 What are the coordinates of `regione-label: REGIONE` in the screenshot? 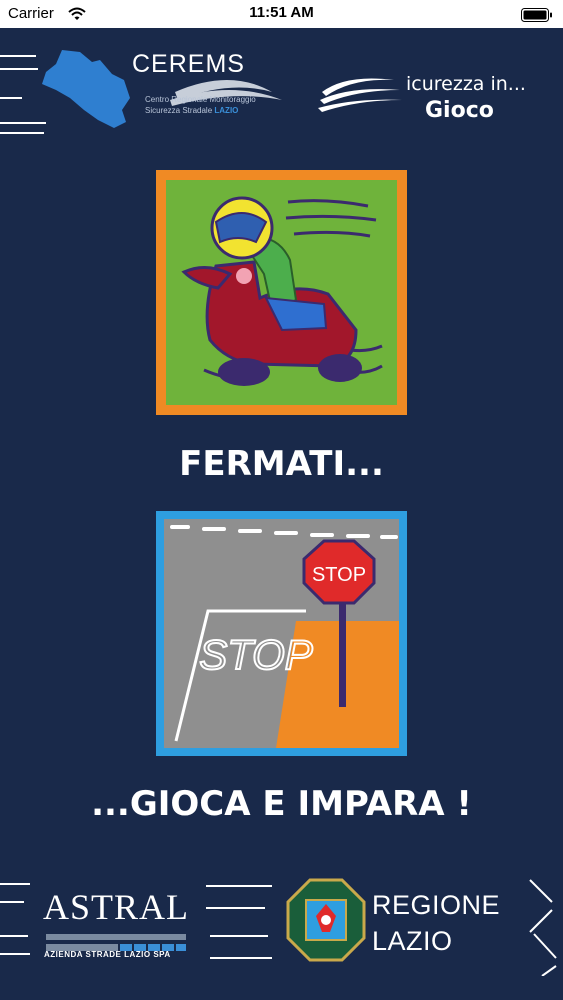 It's located at (436, 905).